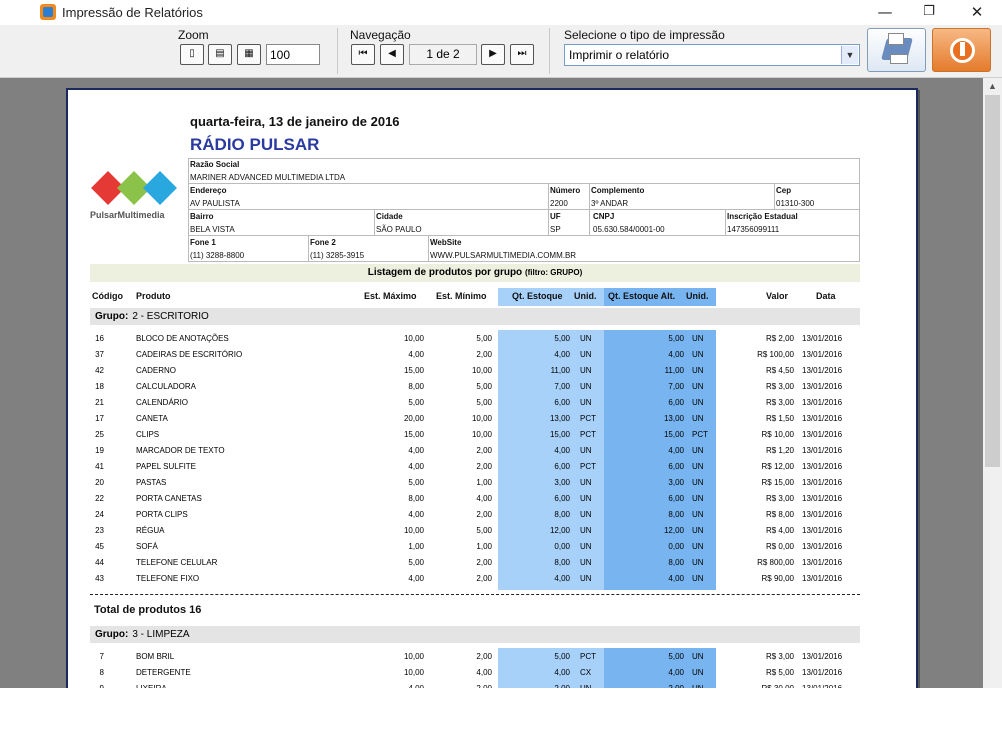 The width and height of the screenshot is (1002, 736). Describe the element at coordinates (610, 203) in the screenshot. I see `complemento-value: 3º ANDAR` at that location.